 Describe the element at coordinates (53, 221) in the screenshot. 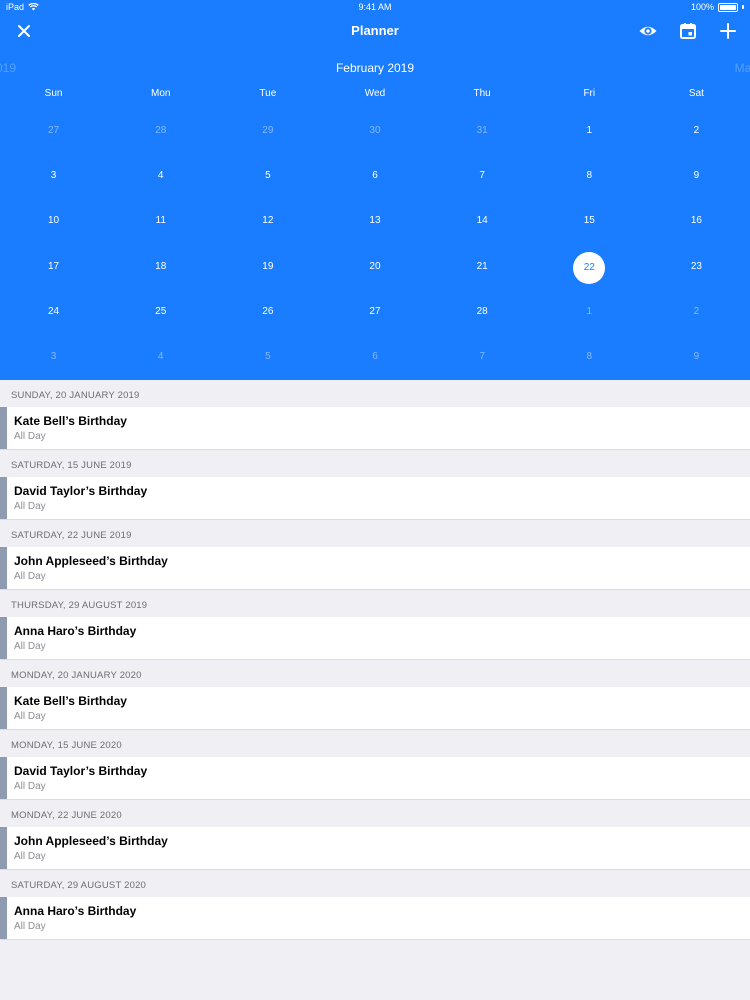

I see `calendar-day: 10` at that location.